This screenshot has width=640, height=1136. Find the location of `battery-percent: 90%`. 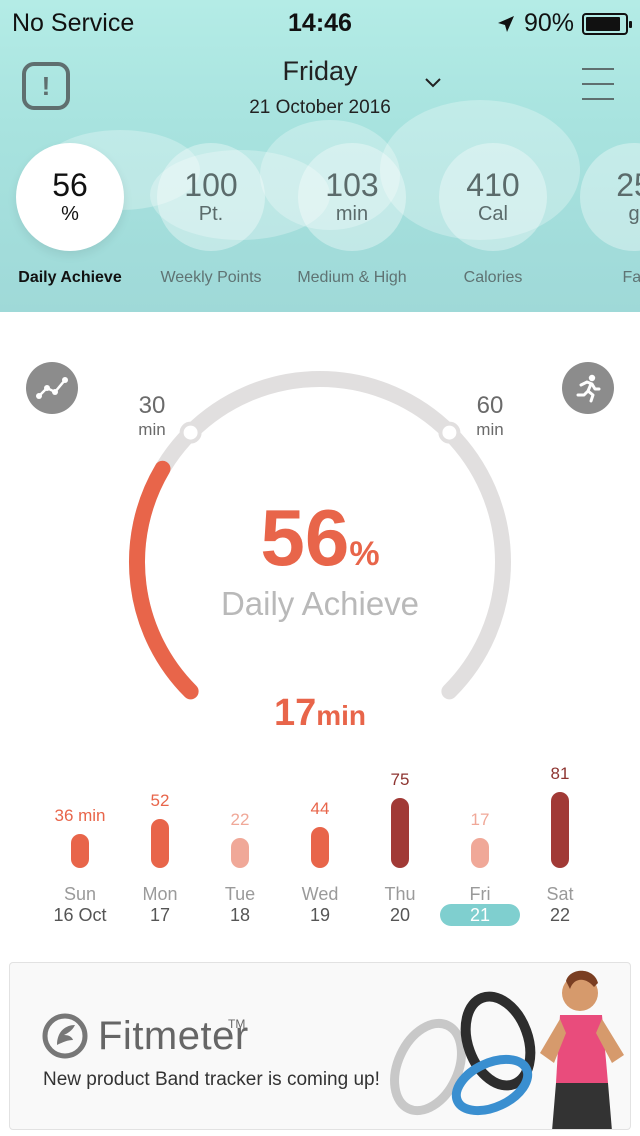

battery-percent: 90% is located at coordinates (548, 23).